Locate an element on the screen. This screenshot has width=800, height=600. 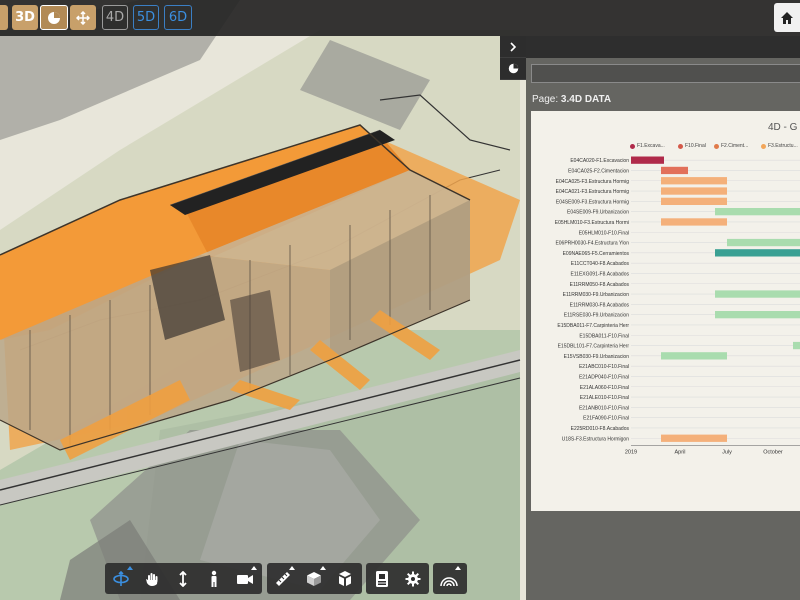
mode-6d-button: 6D is located at coordinates (178, 17).